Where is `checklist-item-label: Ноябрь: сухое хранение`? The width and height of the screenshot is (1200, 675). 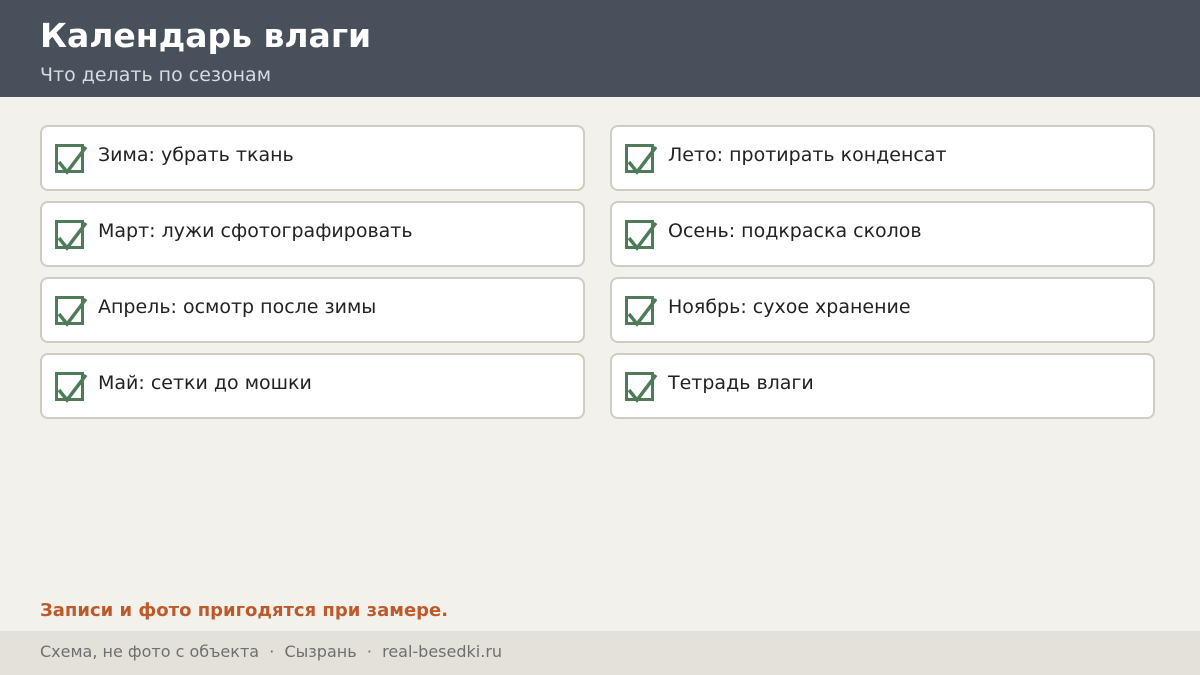 checklist-item-label: Ноябрь: сухое хранение is located at coordinates (789, 307).